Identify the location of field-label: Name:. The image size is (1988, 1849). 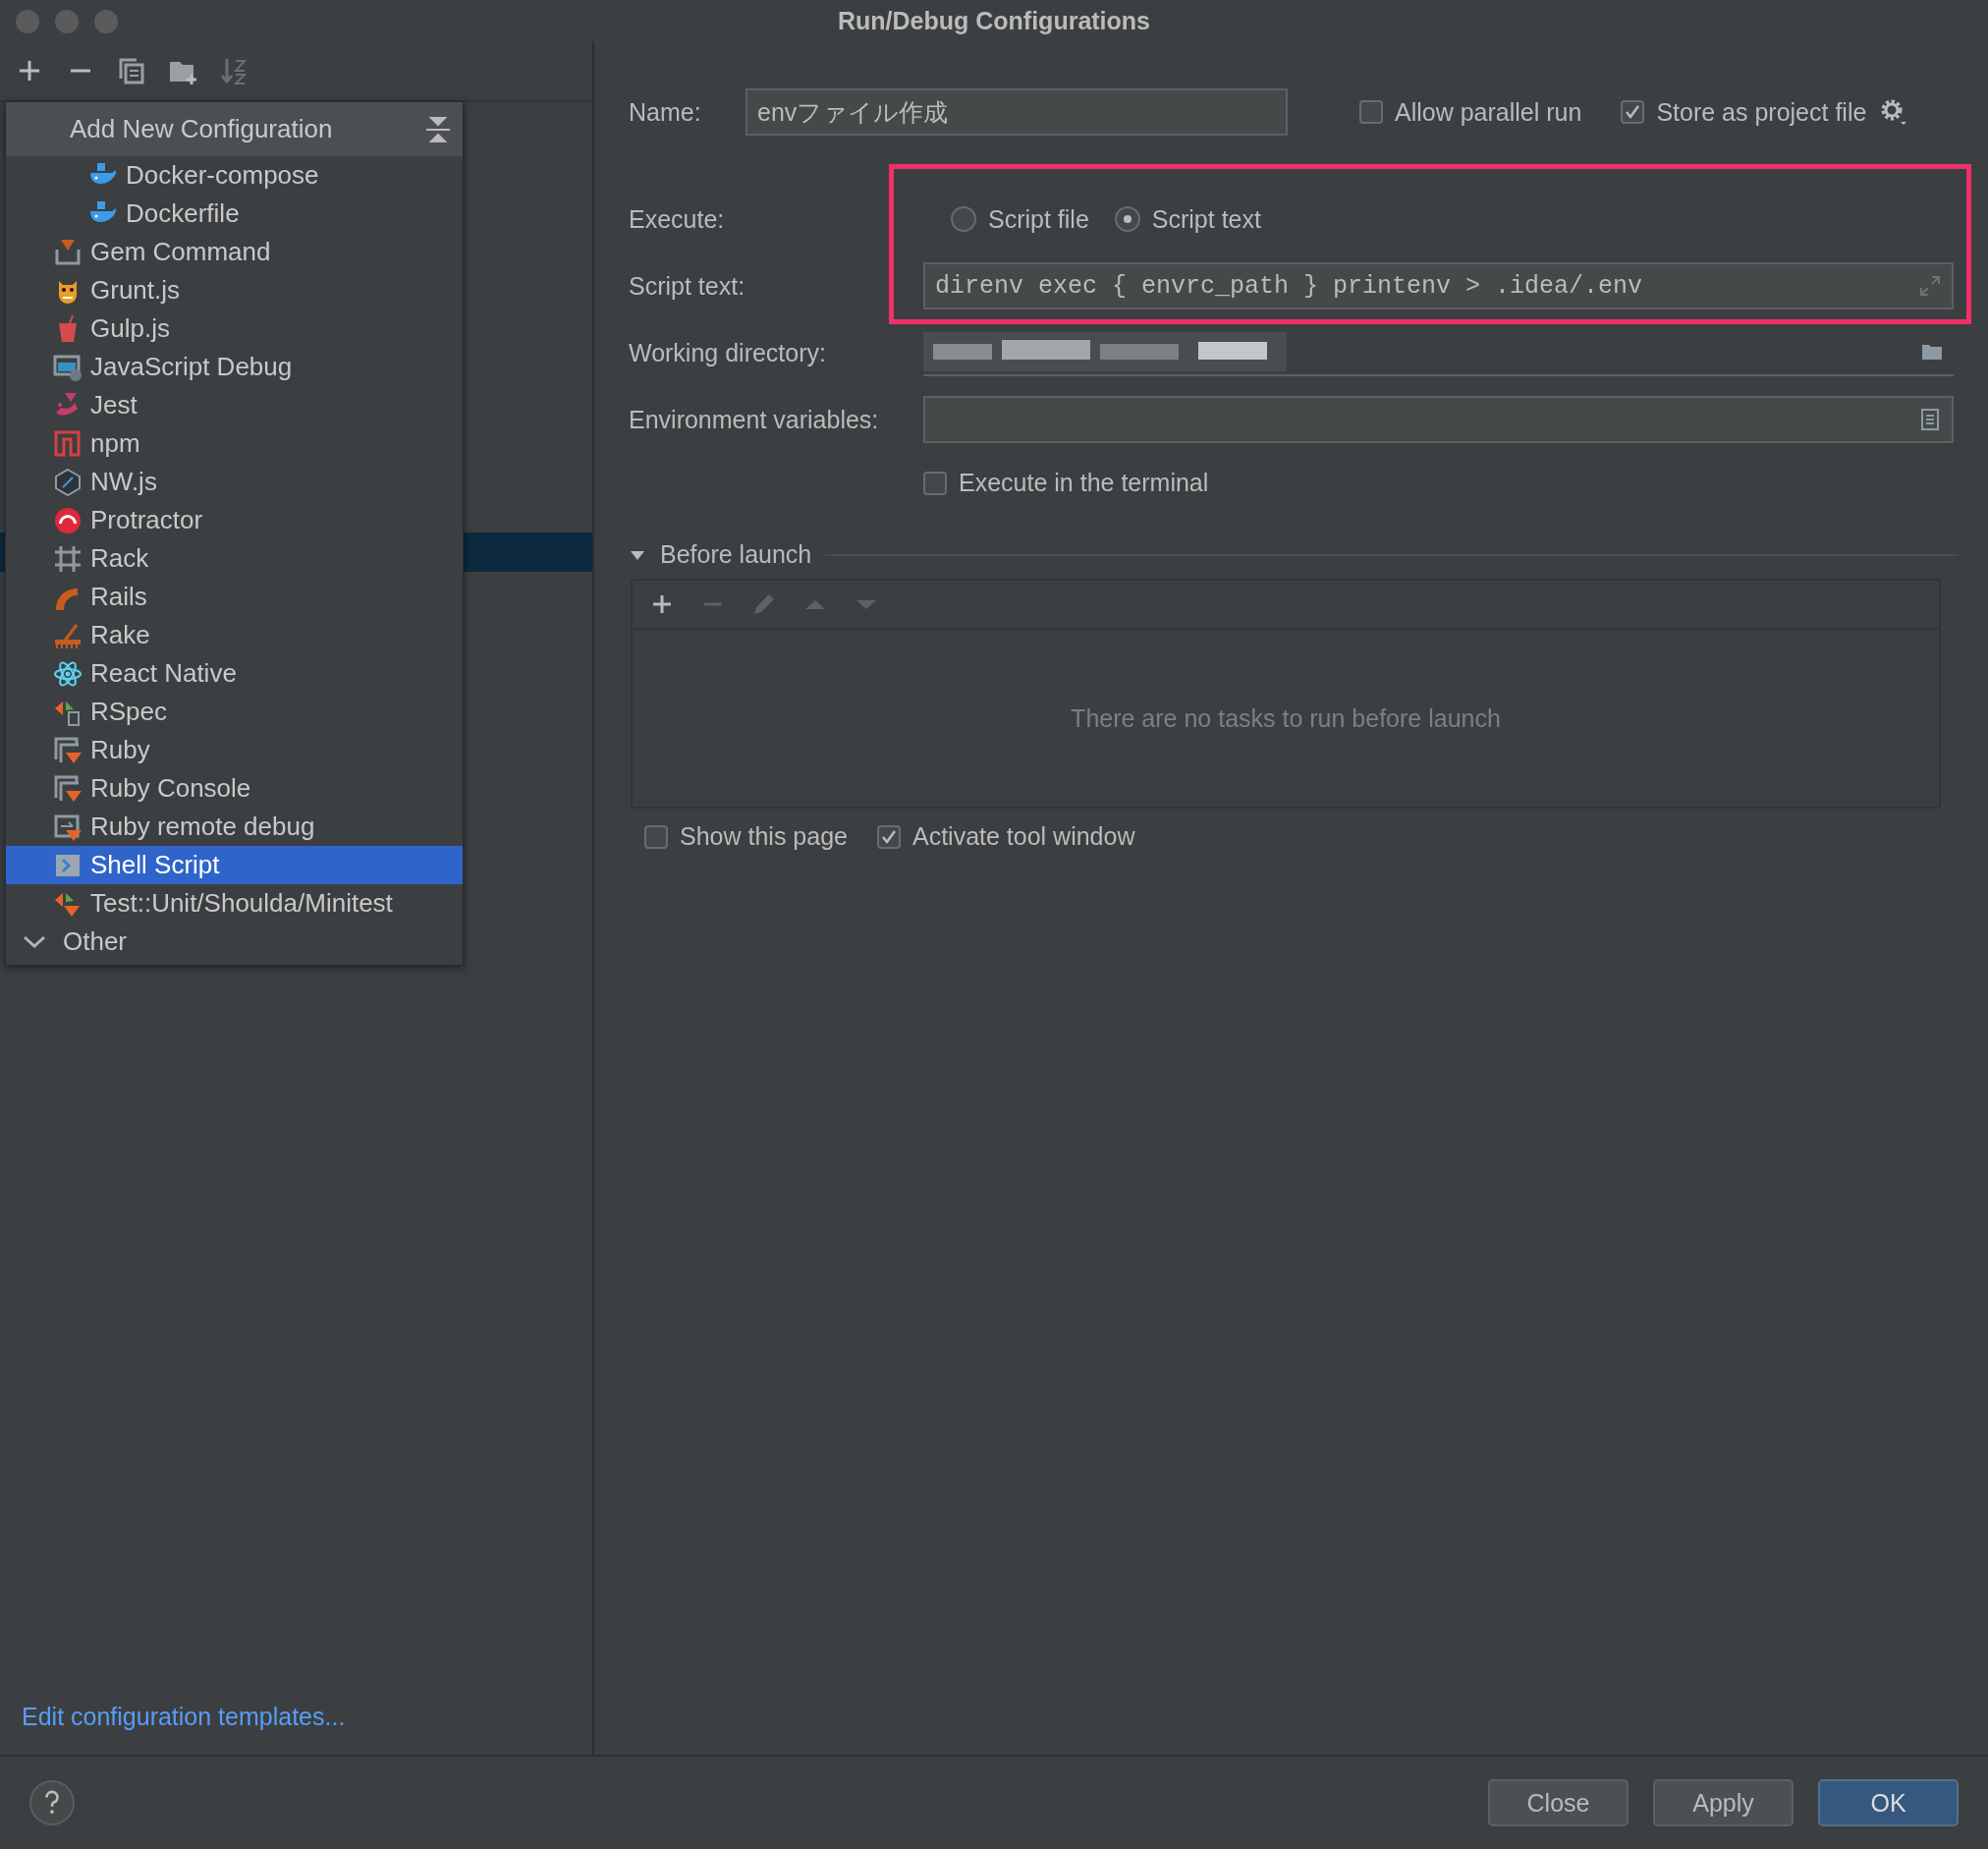
(665, 112).